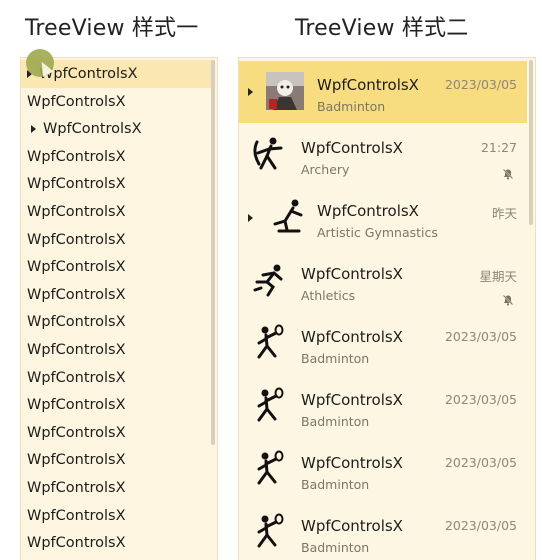 The image size is (542, 560). What do you see at coordinates (269, 280) in the screenshot?
I see `athletics-icon` at bounding box center [269, 280].